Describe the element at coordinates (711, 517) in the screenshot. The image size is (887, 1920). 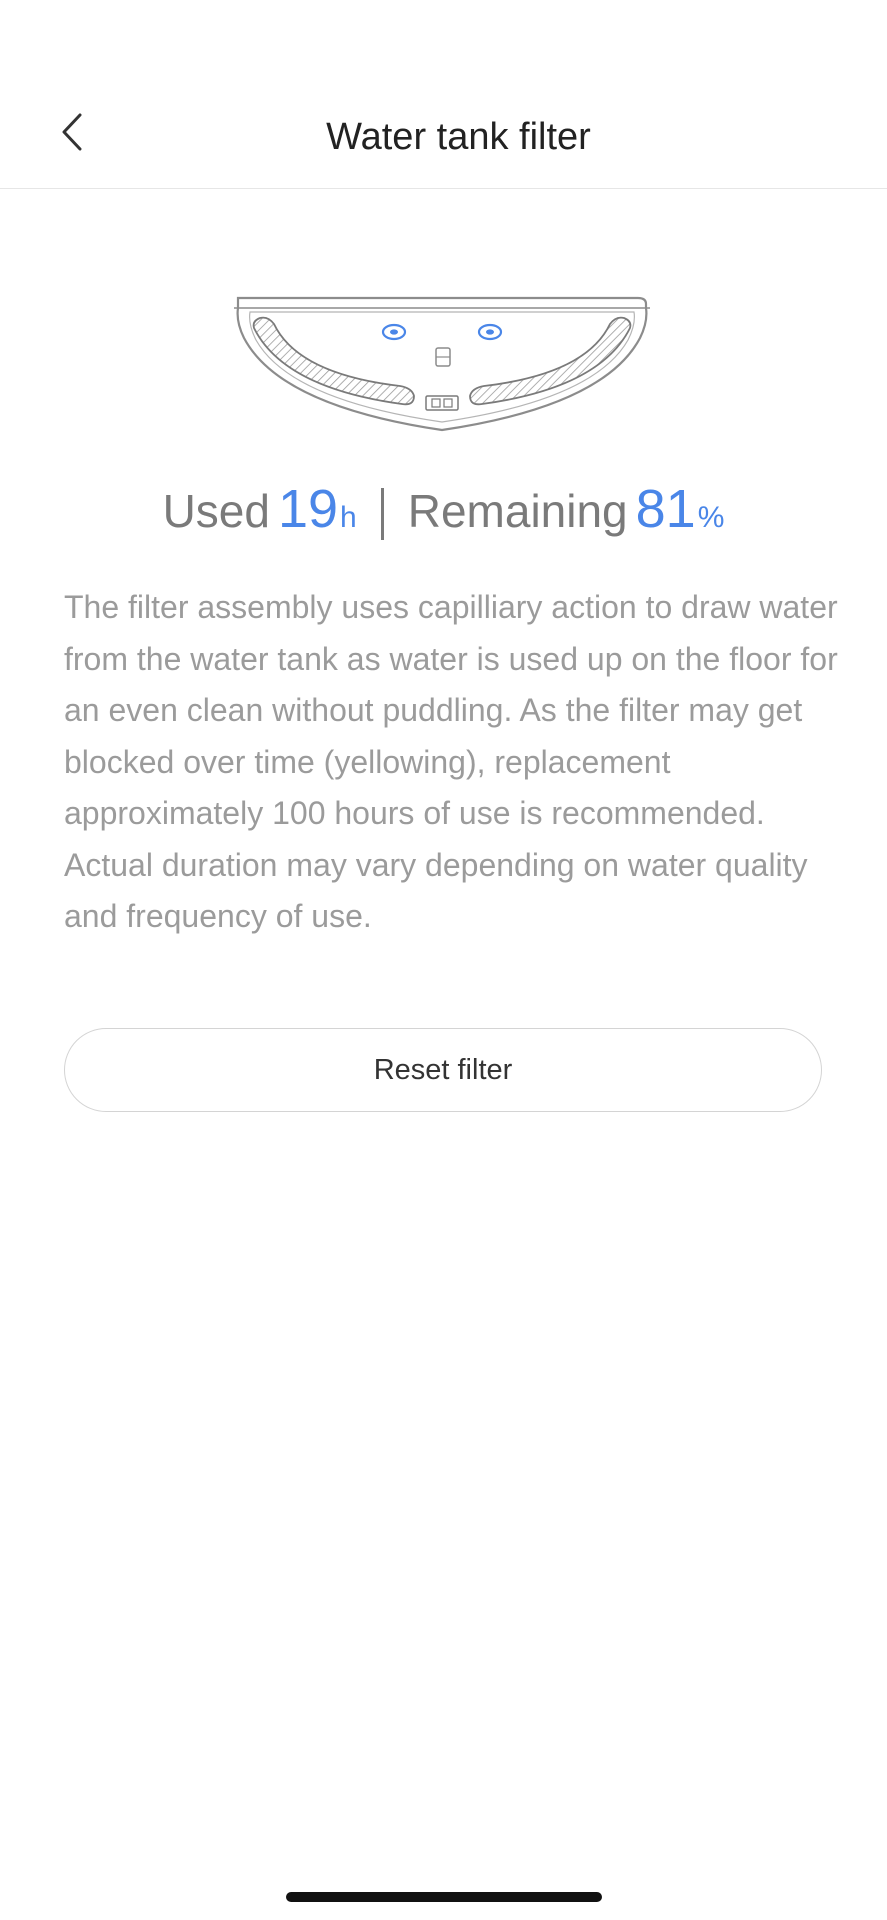
I see `remaining-unit: %` at that location.